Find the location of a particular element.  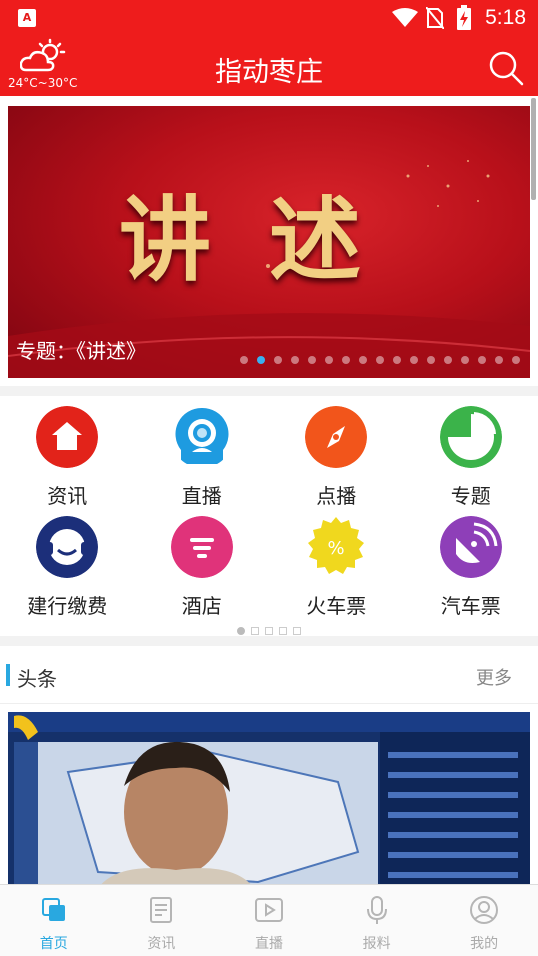

play-icon is located at coordinates (268, 910).